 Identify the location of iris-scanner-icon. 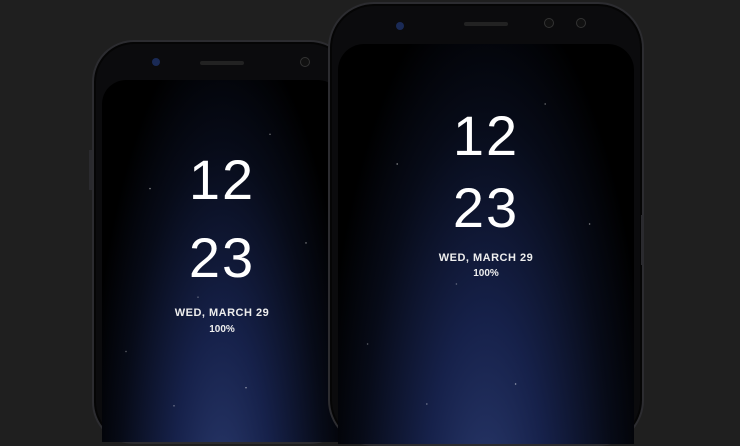
(581, 23).